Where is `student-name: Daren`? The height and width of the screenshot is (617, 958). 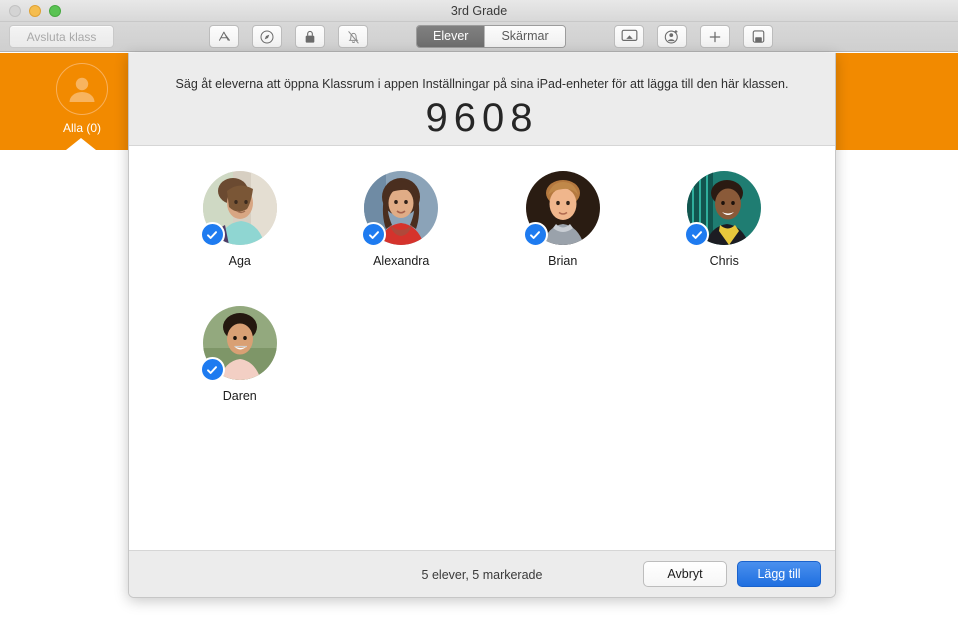
student-name: Daren is located at coordinates (239, 396).